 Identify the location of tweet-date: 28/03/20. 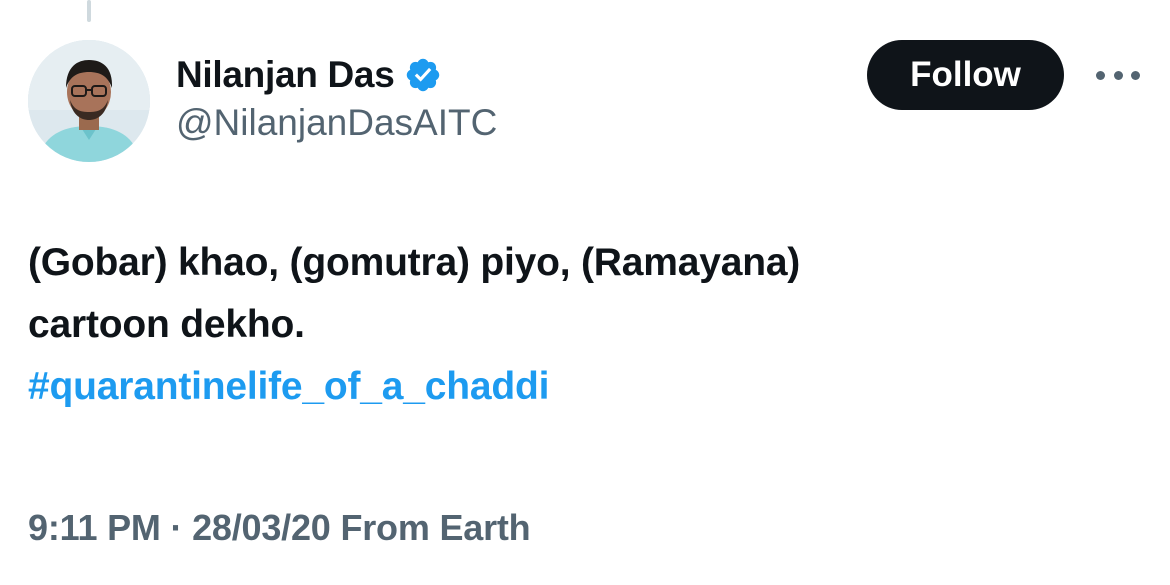
(261, 527).